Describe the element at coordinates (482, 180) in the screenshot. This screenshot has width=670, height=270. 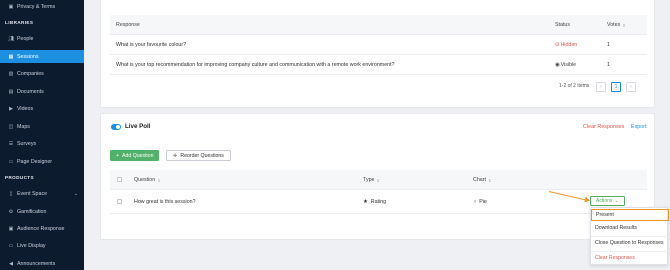
I see `column-header-chart: Chart ⇕` at that location.